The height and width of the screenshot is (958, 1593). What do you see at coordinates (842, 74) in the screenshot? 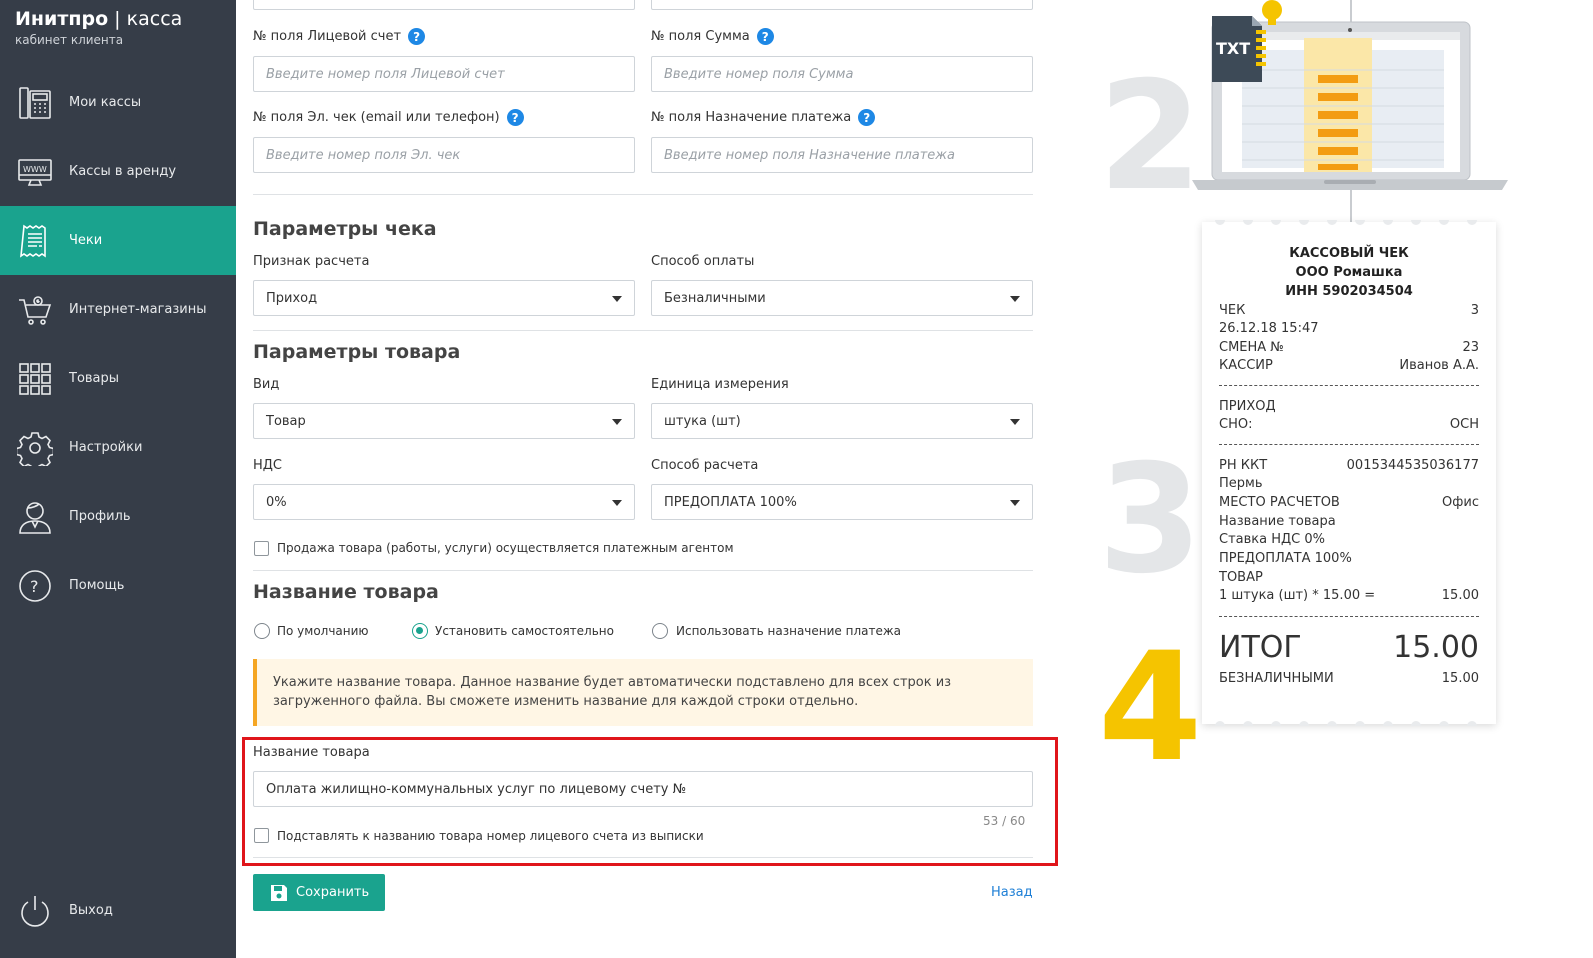
I see `sum-field-input` at bounding box center [842, 74].